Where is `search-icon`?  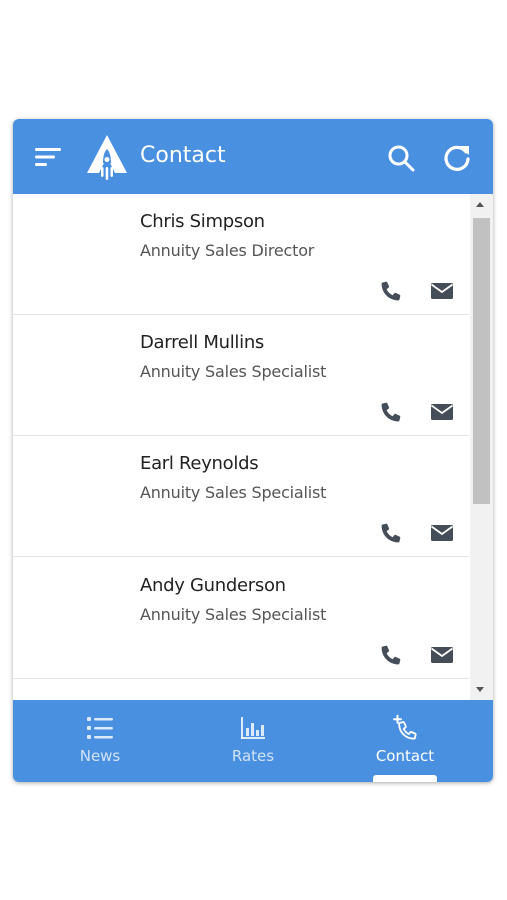
search-icon is located at coordinates (401, 158).